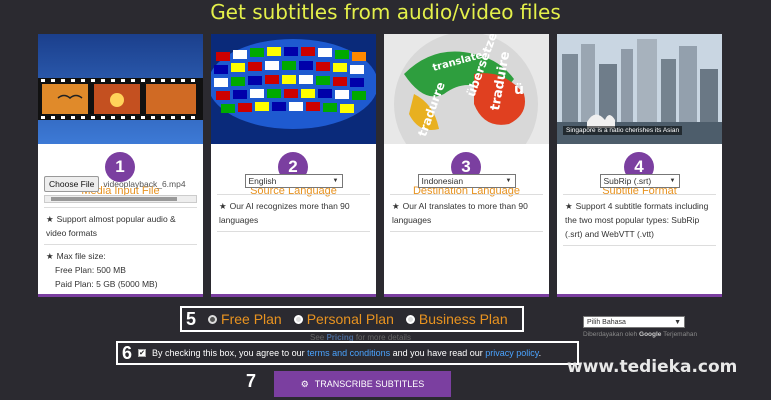 The width and height of the screenshot is (771, 400). Describe the element at coordinates (293, 89) in the screenshot. I see `flags-globe-image` at that location.